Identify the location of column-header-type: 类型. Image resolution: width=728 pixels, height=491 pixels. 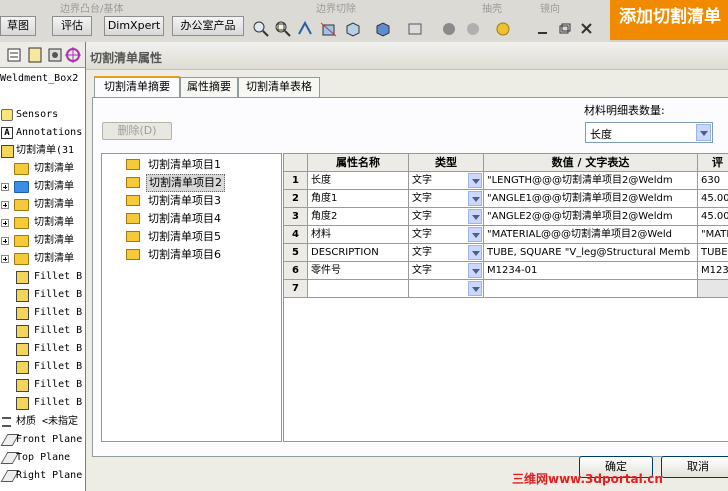
(446, 163).